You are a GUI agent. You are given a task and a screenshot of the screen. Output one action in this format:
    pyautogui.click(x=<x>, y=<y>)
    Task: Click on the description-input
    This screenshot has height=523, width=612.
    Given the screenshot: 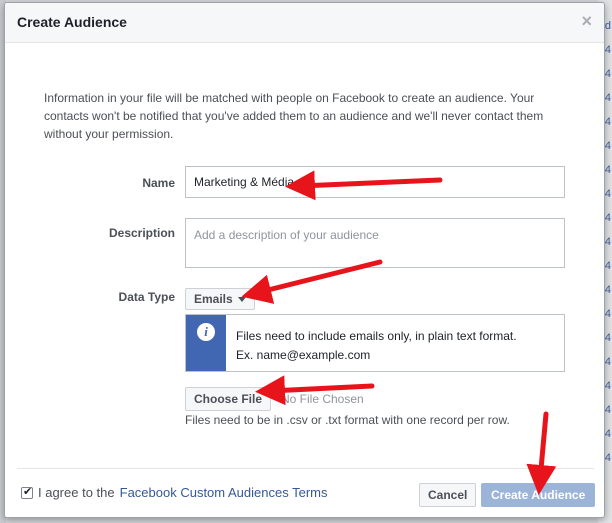 What is the action you would take?
    pyautogui.click(x=375, y=243)
    